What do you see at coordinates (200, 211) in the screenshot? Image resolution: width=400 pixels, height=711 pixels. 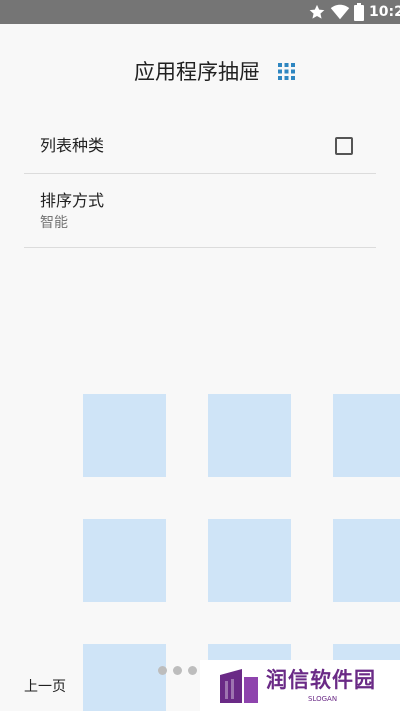 I see `setting-sort: 排序方式 智能` at bounding box center [200, 211].